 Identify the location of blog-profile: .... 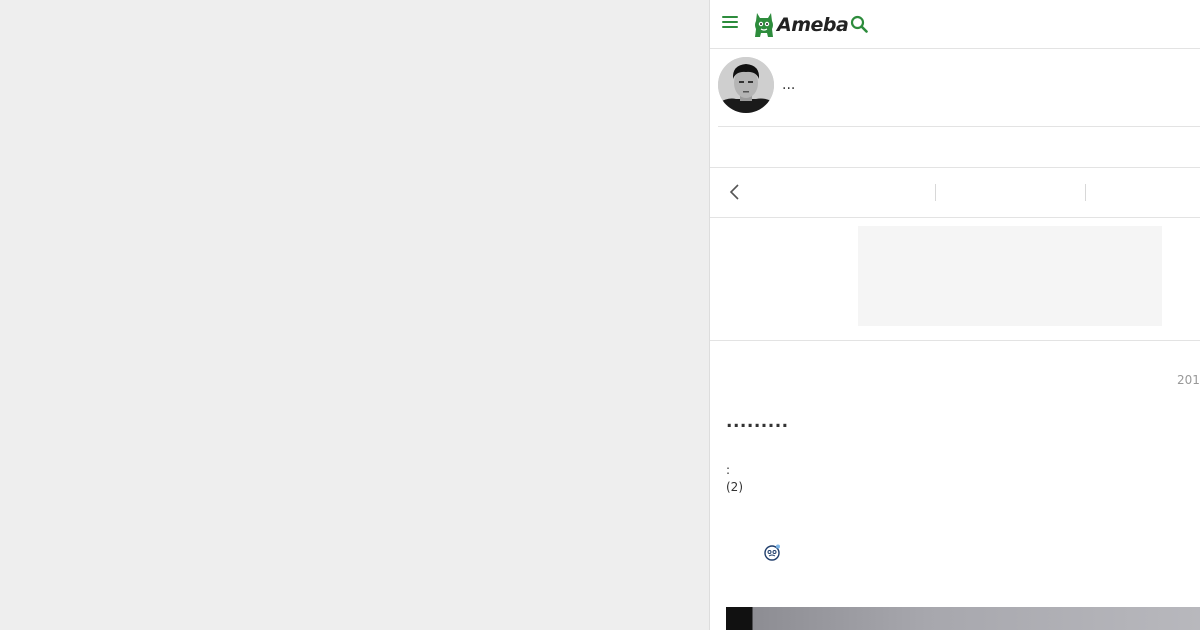
(959, 88).